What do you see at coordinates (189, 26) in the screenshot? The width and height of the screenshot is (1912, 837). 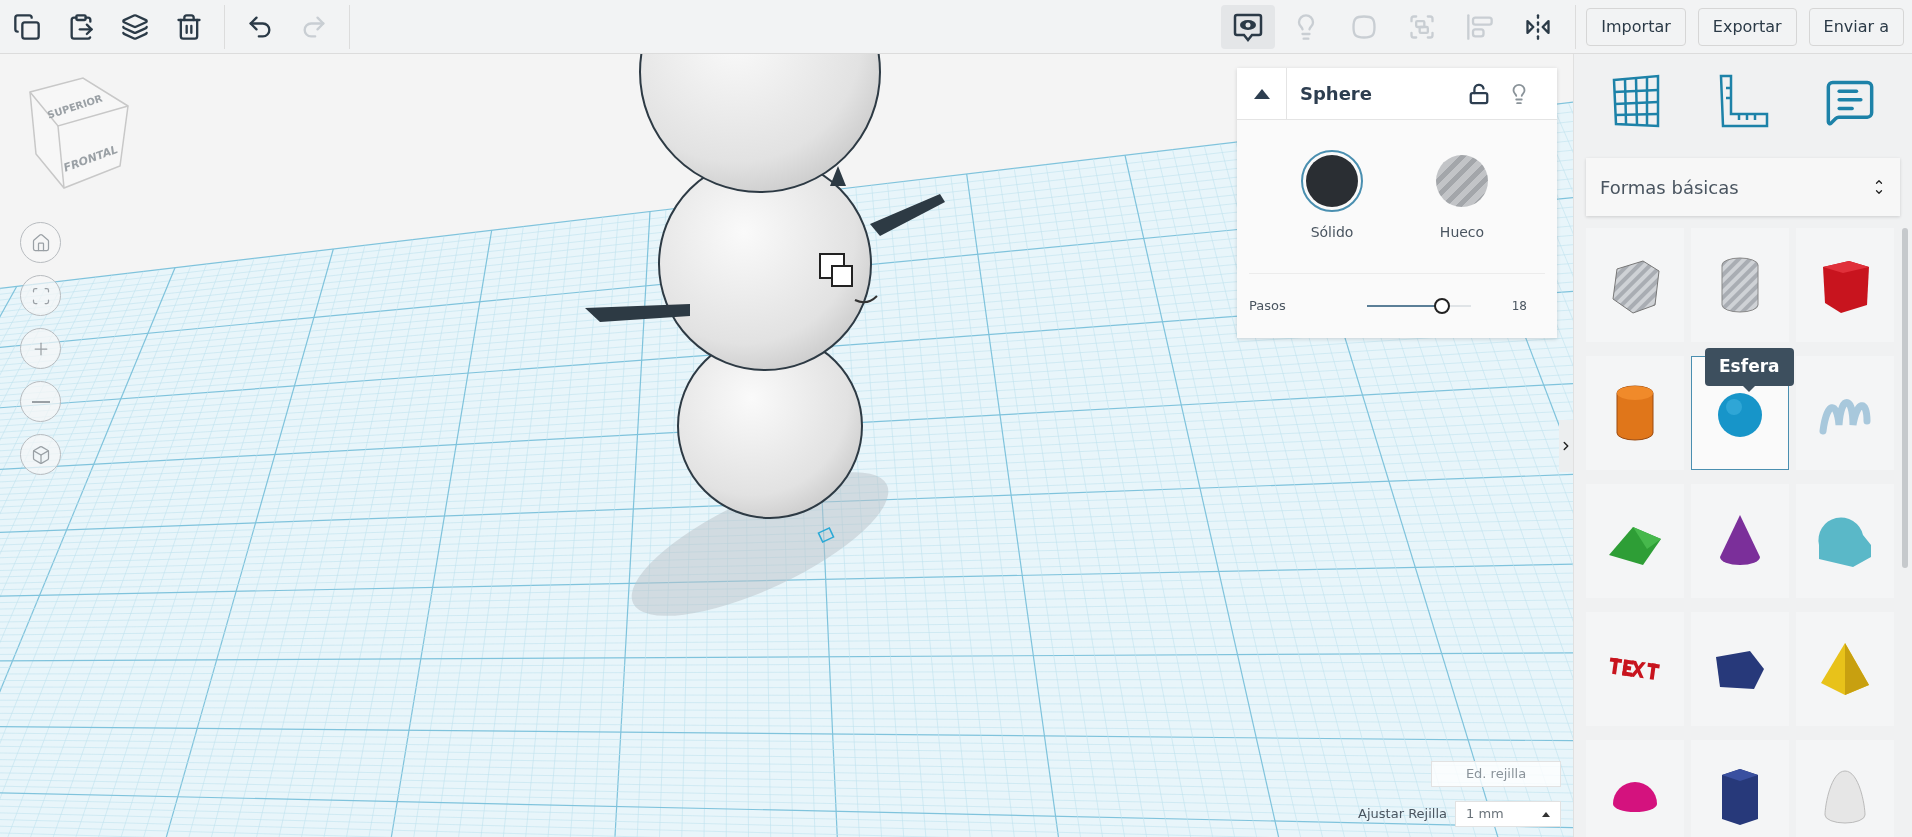 I see `trash-icon` at bounding box center [189, 26].